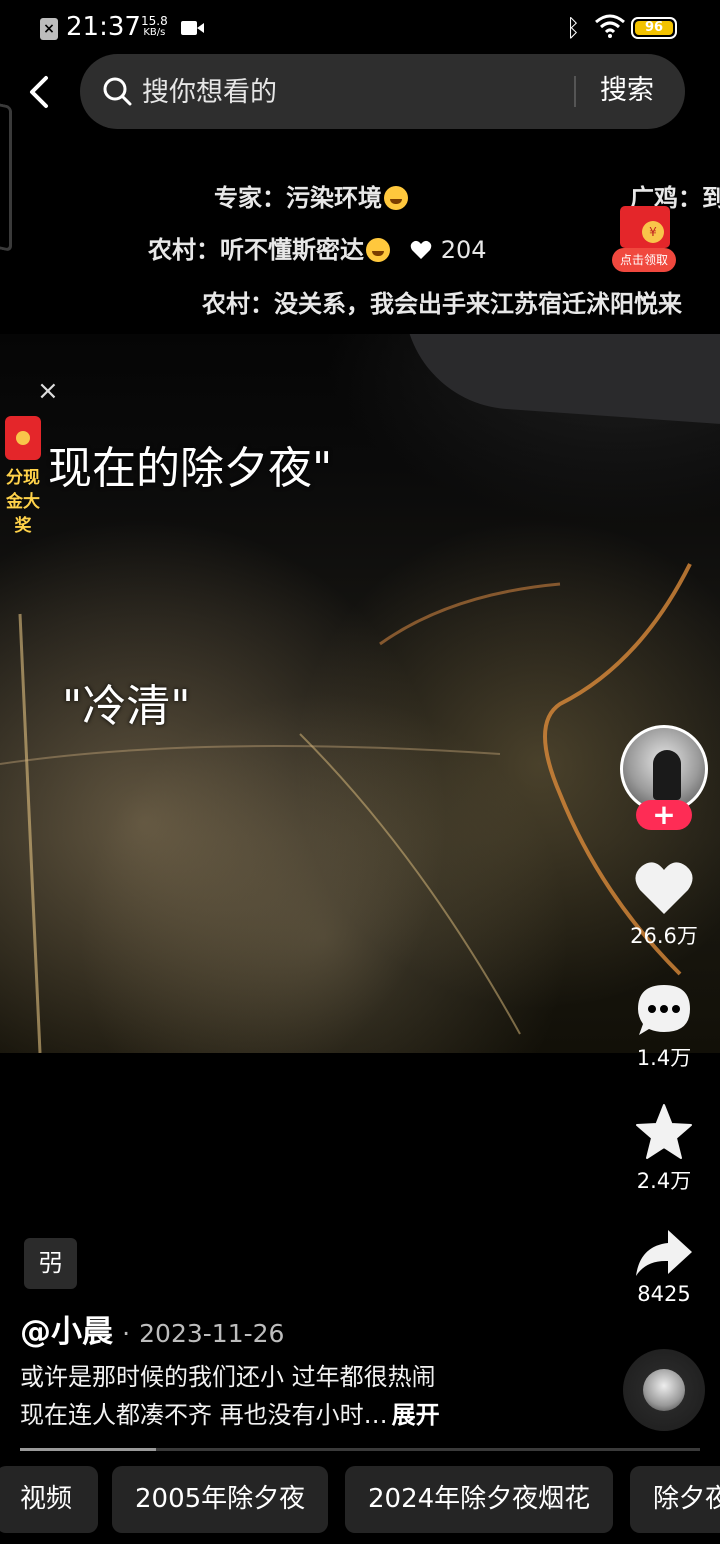  I want to click on comment-button: 1.4万, so click(664, 1027).